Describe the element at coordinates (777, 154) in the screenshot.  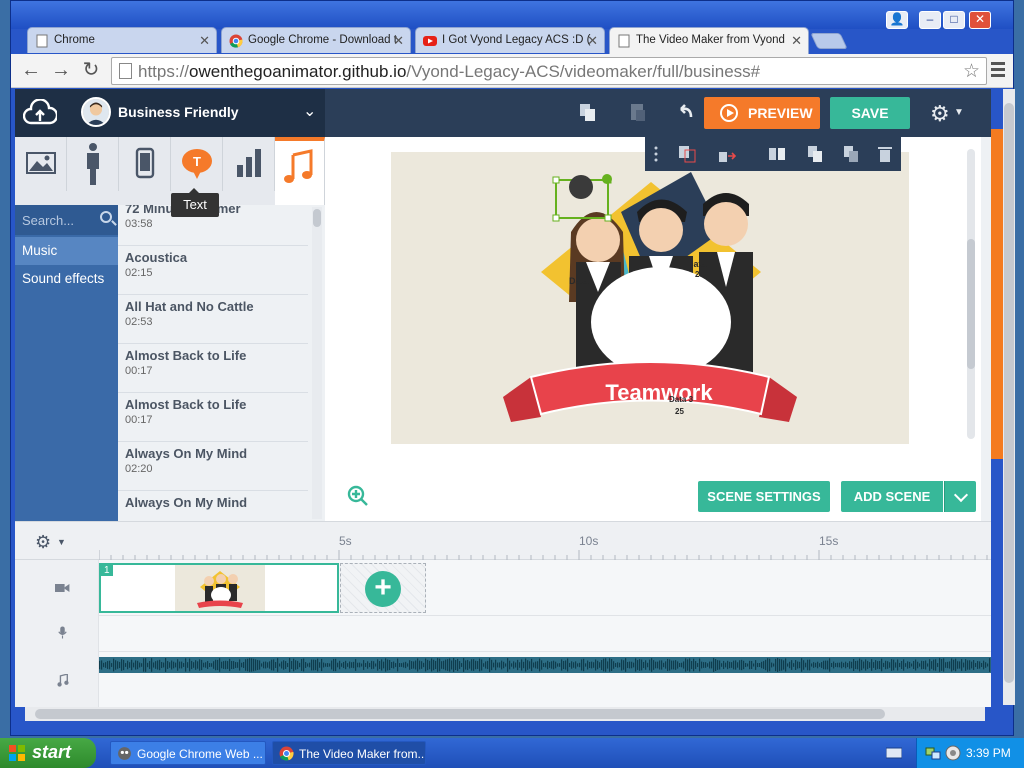
I see `flip-icon` at that location.